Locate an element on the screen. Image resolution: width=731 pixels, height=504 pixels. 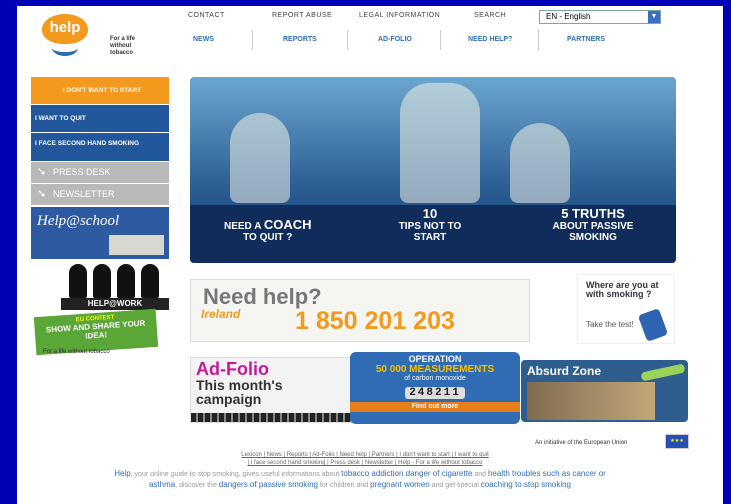
tagline: For a life without tobacco is located at coordinates (123, 46).